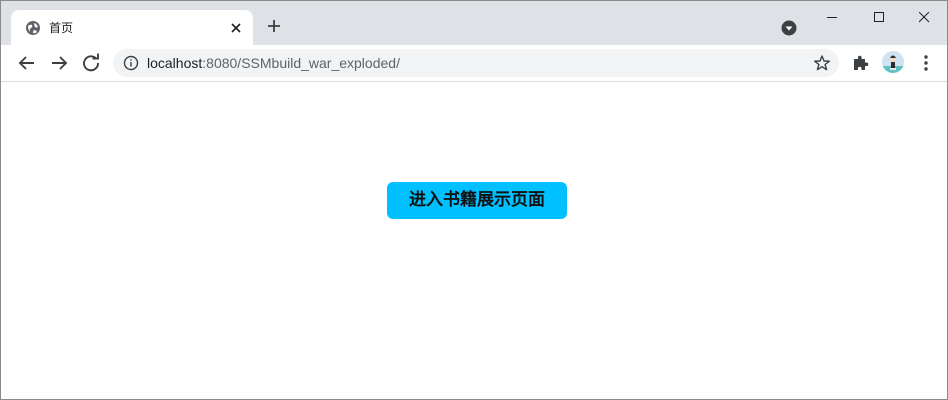 Image resolution: width=948 pixels, height=400 pixels. I want to click on url-path: :8080/SSMbuild_war_exploded/, so click(301, 63).